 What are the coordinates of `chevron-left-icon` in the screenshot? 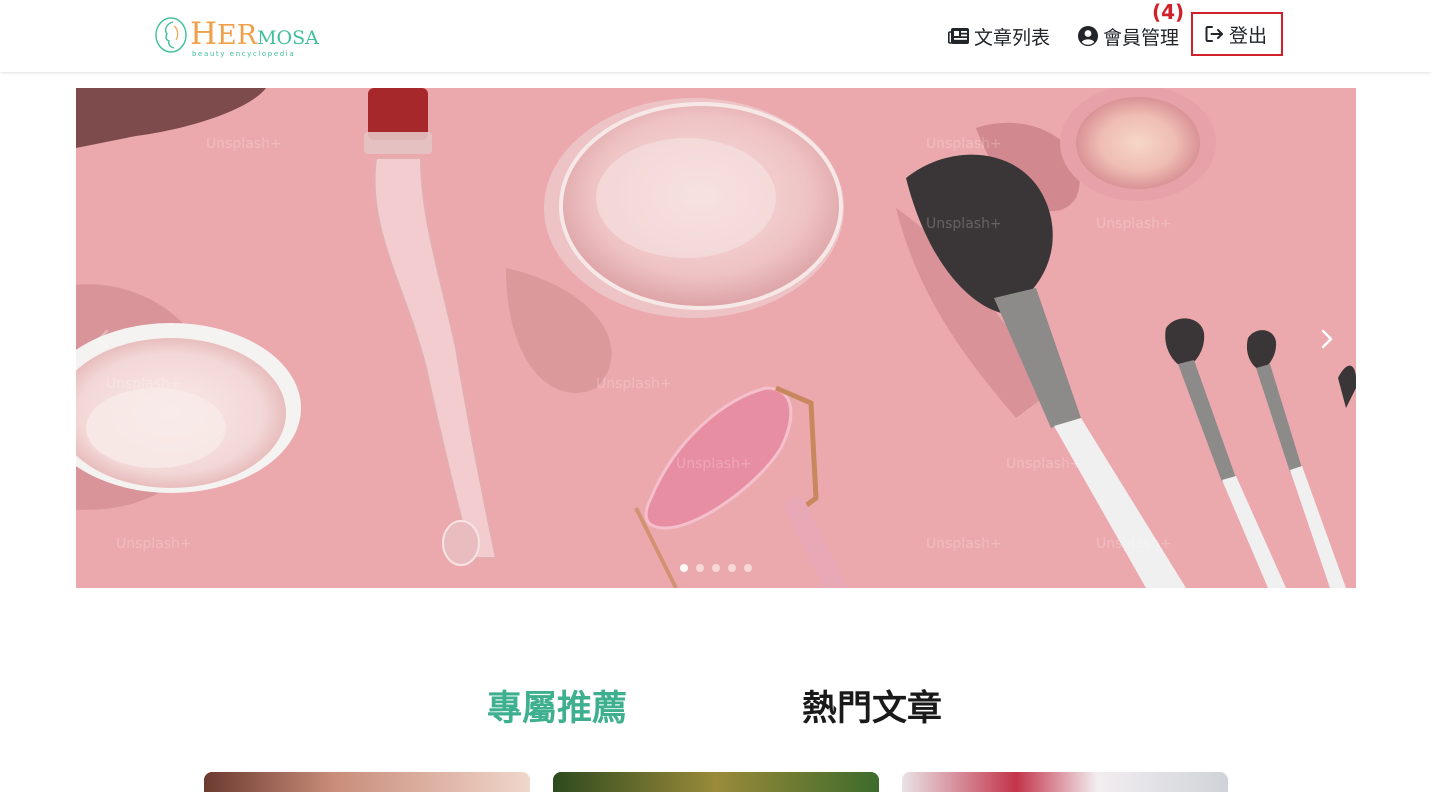 It's located at (103, 339).